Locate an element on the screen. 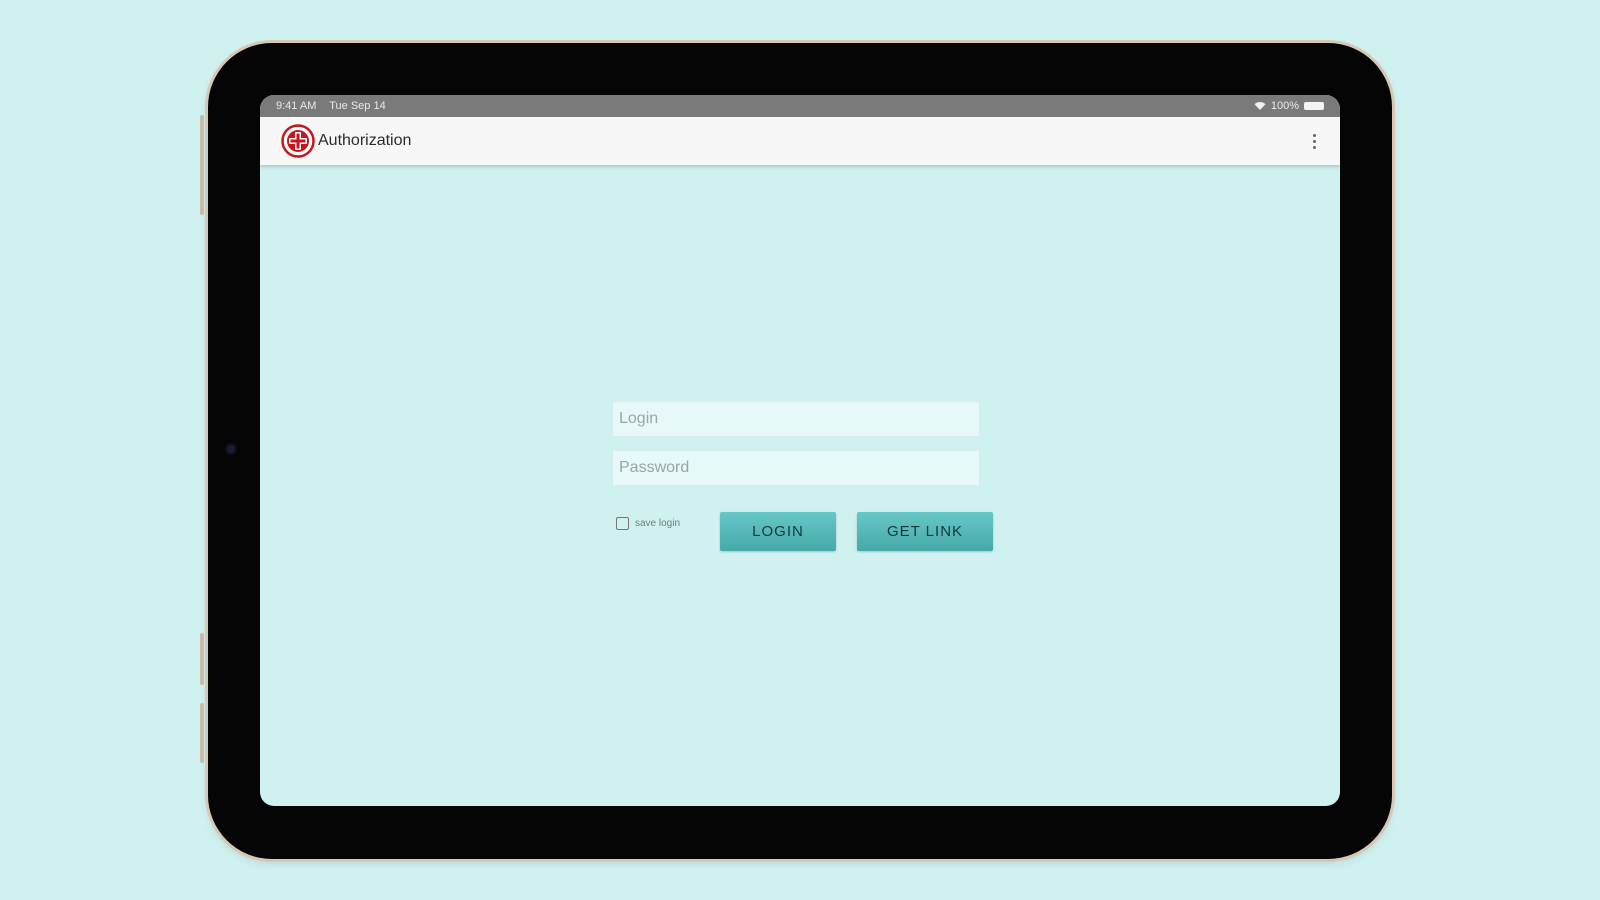 This screenshot has height=900, width=1600. save-login-checkbox is located at coordinates (622, 523).